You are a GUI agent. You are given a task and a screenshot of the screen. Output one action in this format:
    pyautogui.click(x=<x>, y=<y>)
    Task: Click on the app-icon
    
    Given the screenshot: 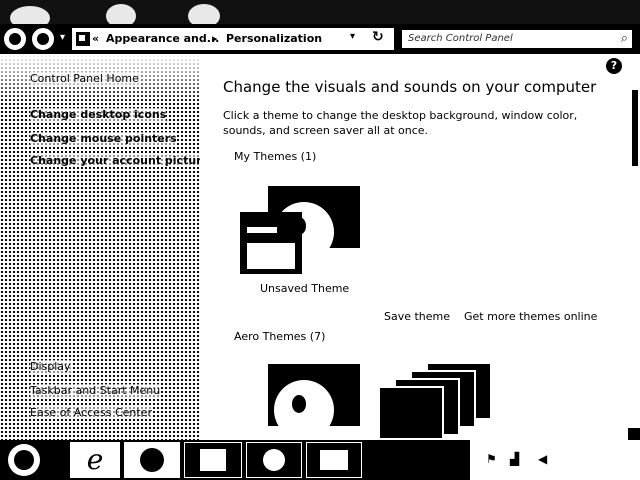 What is the action you would take?
    pyautogui.click(x=274, y=460)
    